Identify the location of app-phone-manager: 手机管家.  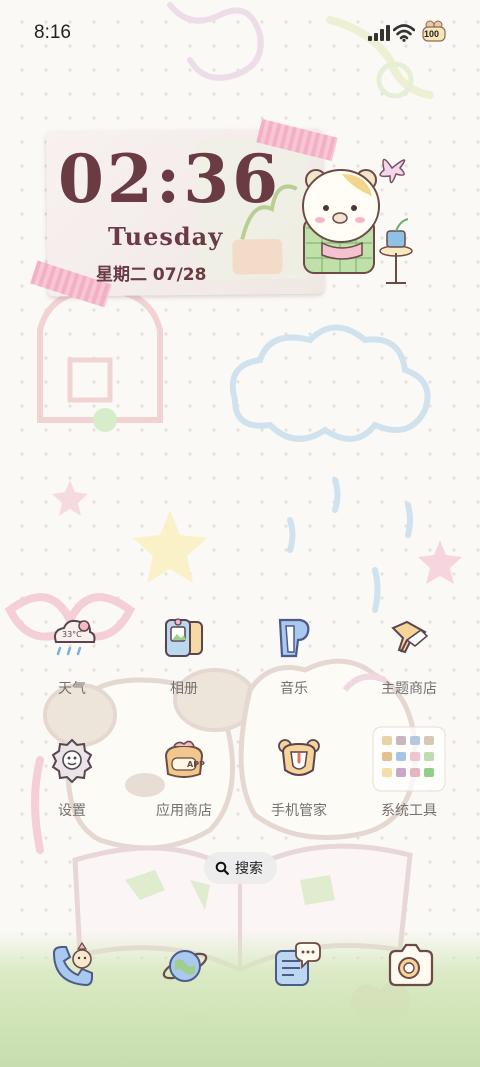
(299, 791).